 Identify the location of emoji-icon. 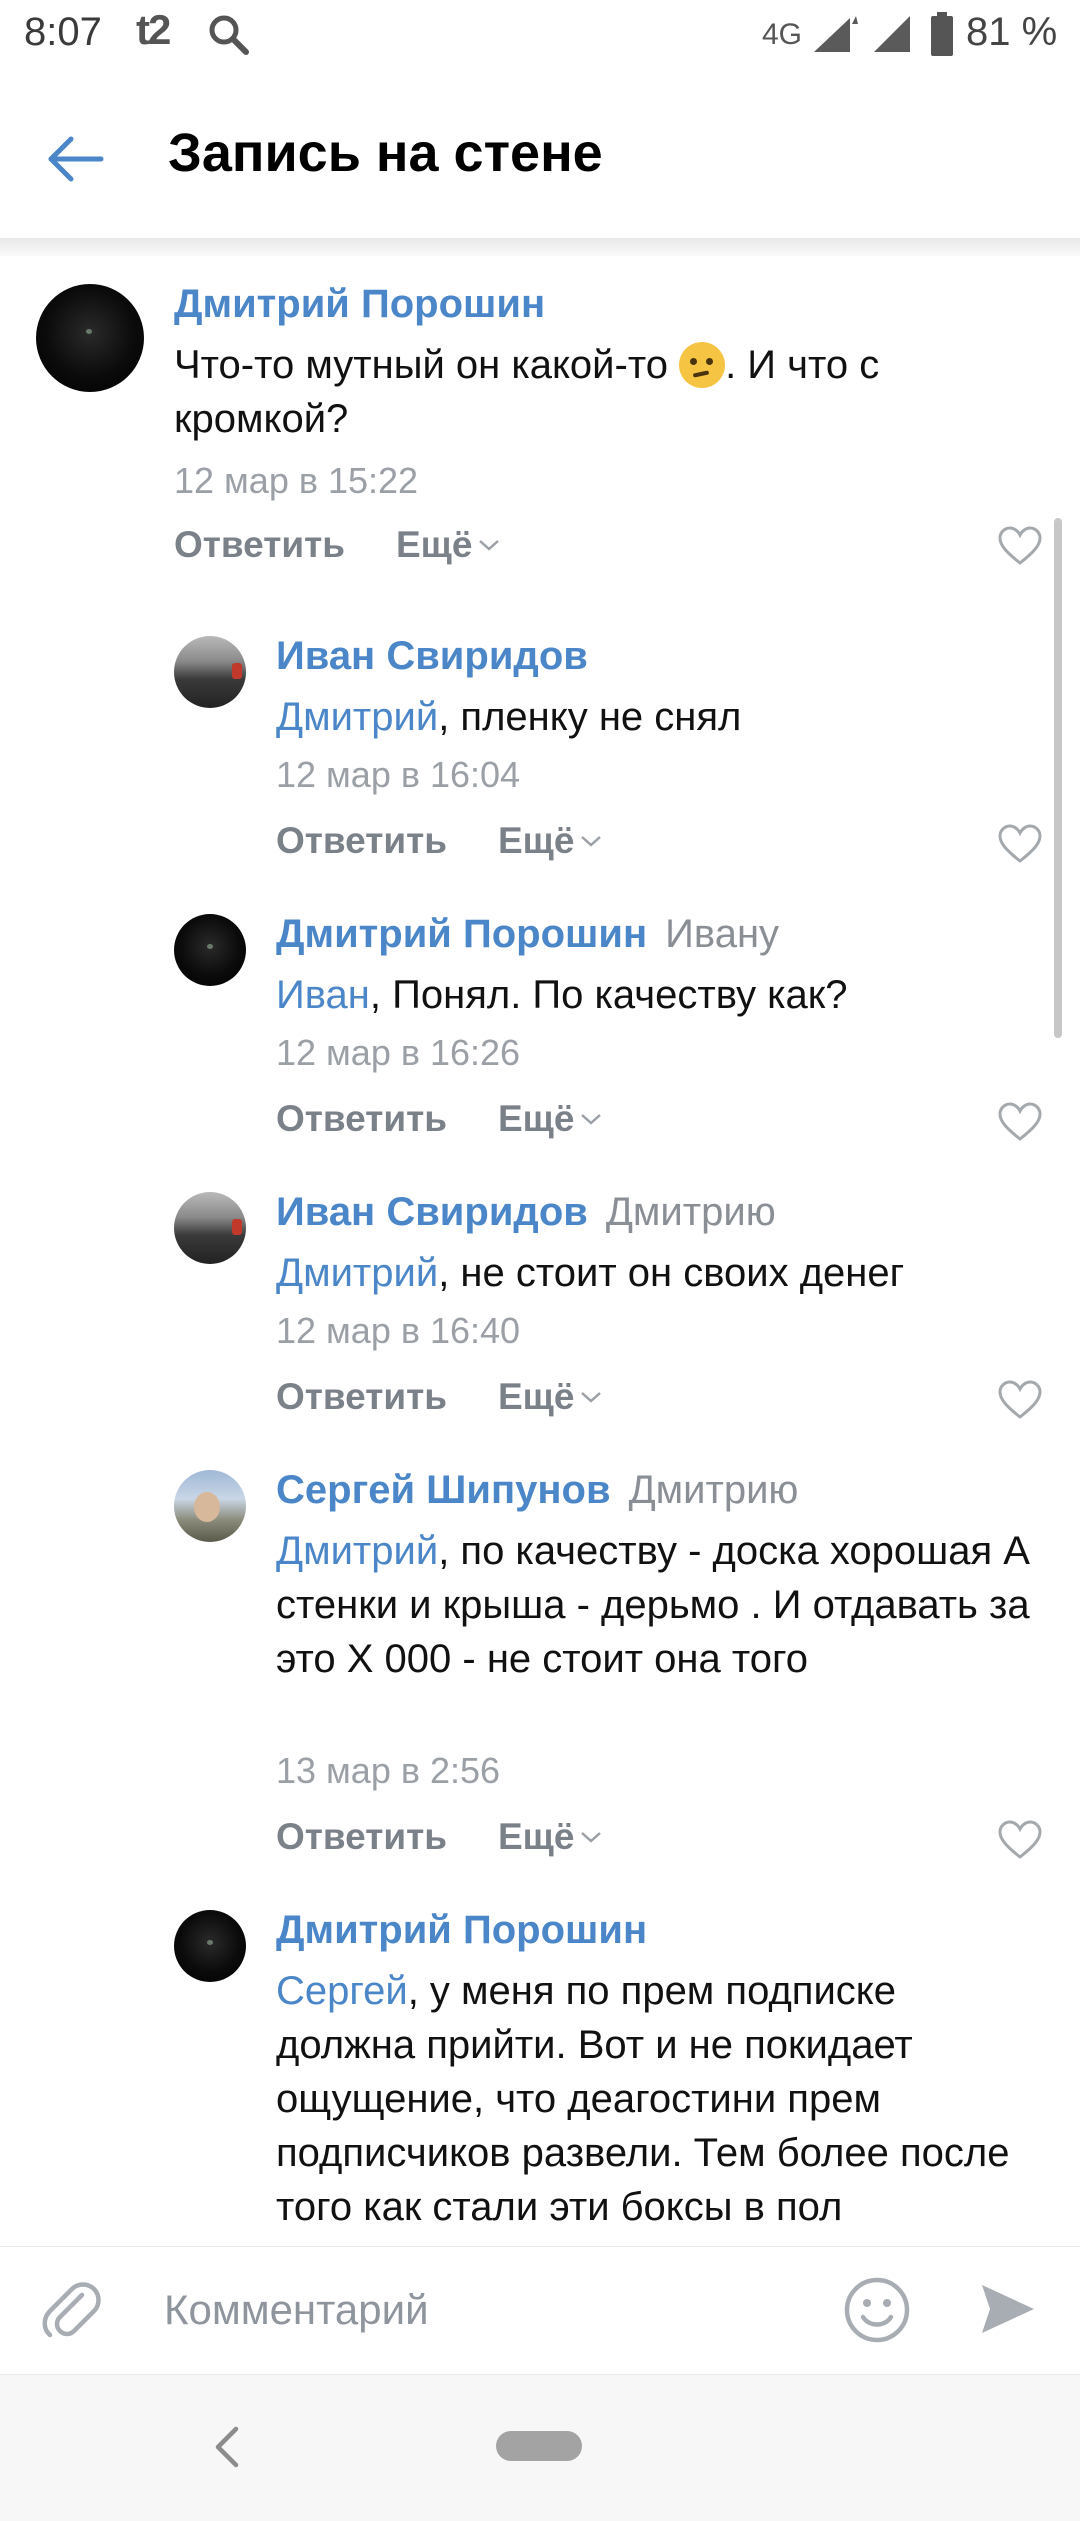
(877, 2310).